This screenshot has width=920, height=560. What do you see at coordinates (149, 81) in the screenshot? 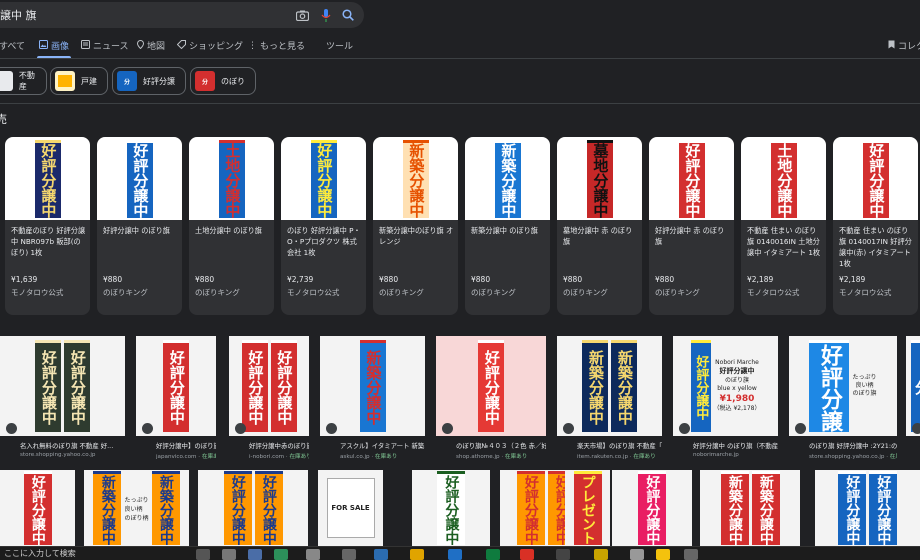
I see `chip-kouhyou-bunjou: 分 好評分譲` at bounding box center [149, 81].